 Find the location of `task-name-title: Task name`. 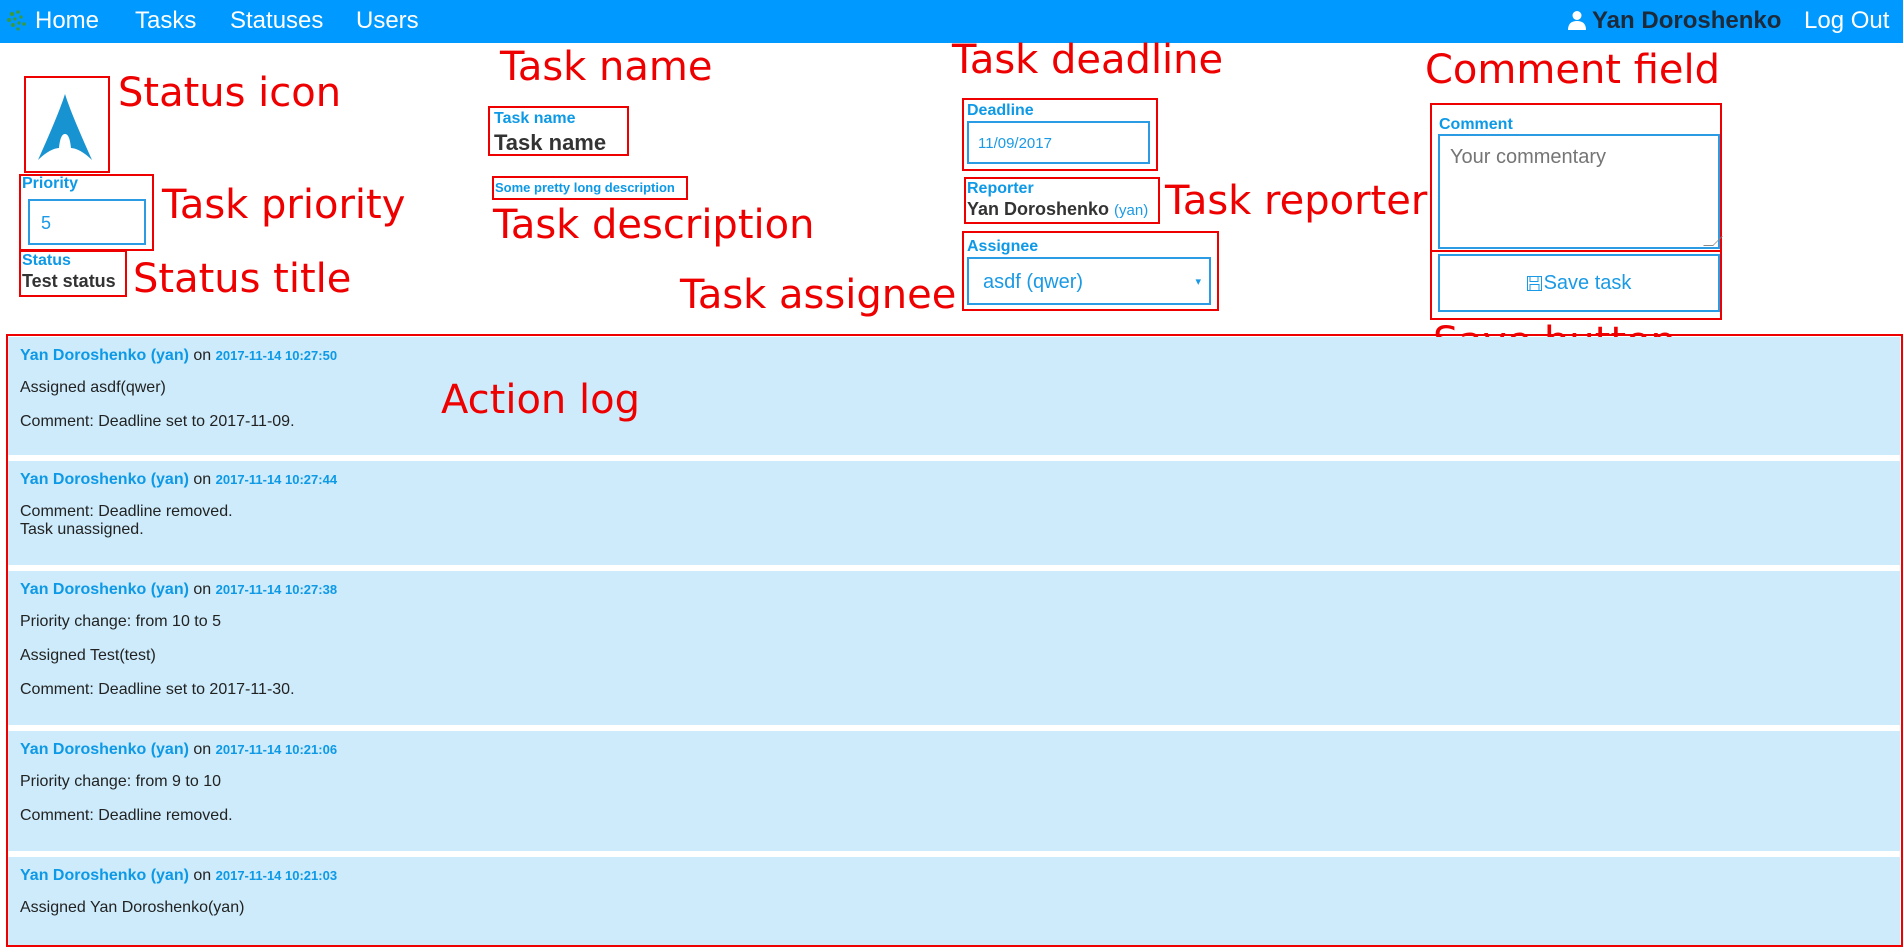

task-name-title: Task name is located at coordinates (550, 142).